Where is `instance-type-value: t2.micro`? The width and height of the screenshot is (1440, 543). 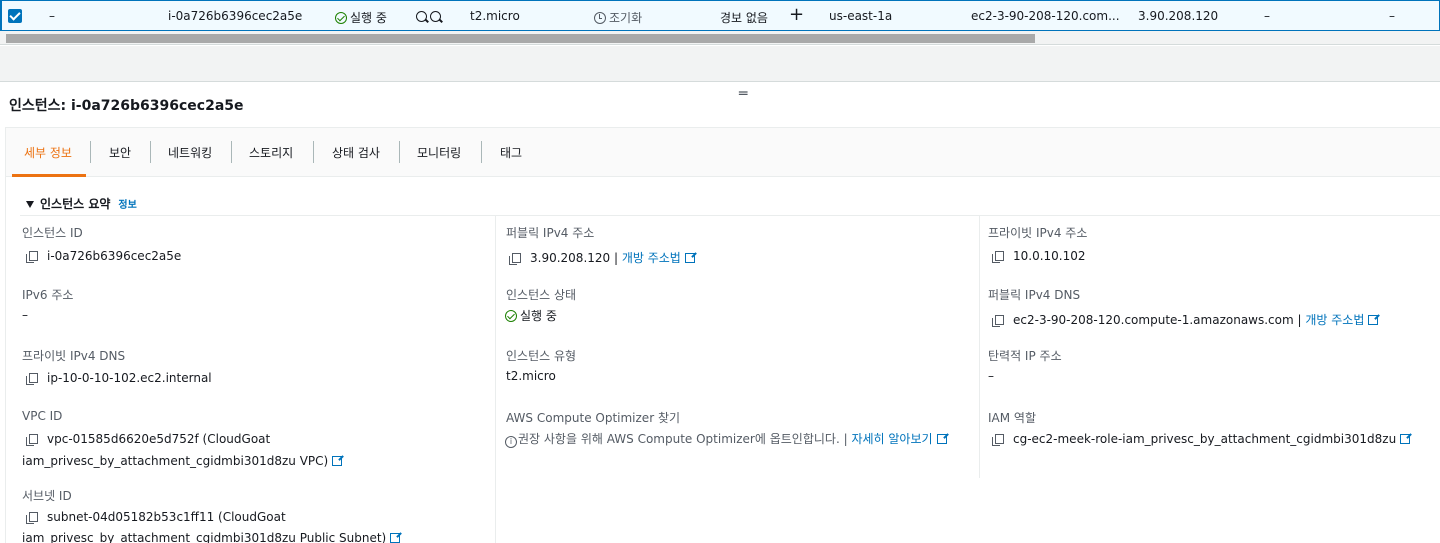
instance-type-value: t2.micro is located at coordinates (531, 376).